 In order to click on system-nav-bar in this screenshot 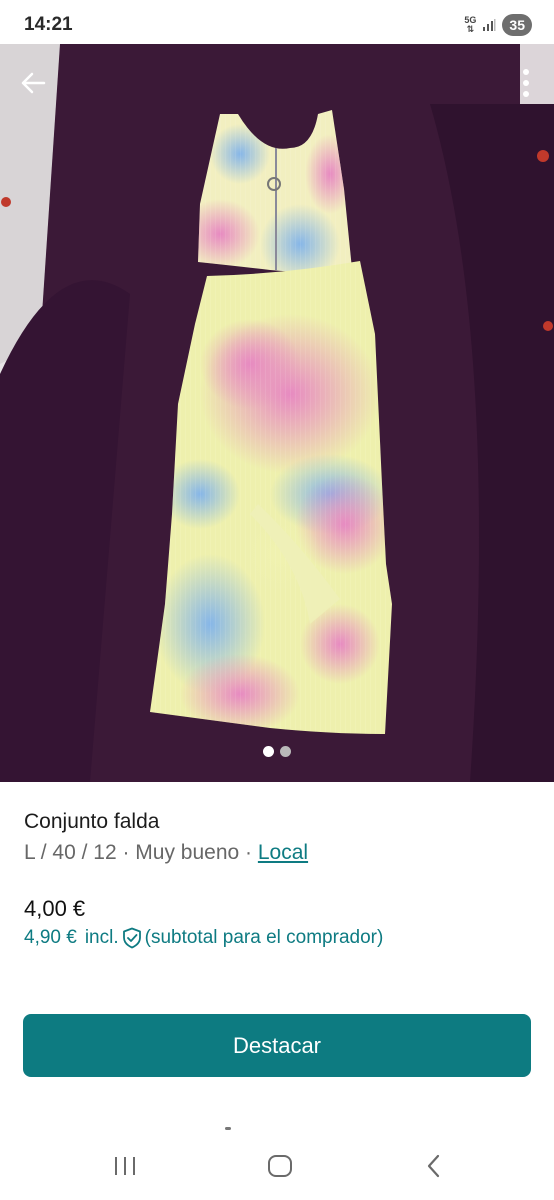, I will do `click(277, 1167)`.